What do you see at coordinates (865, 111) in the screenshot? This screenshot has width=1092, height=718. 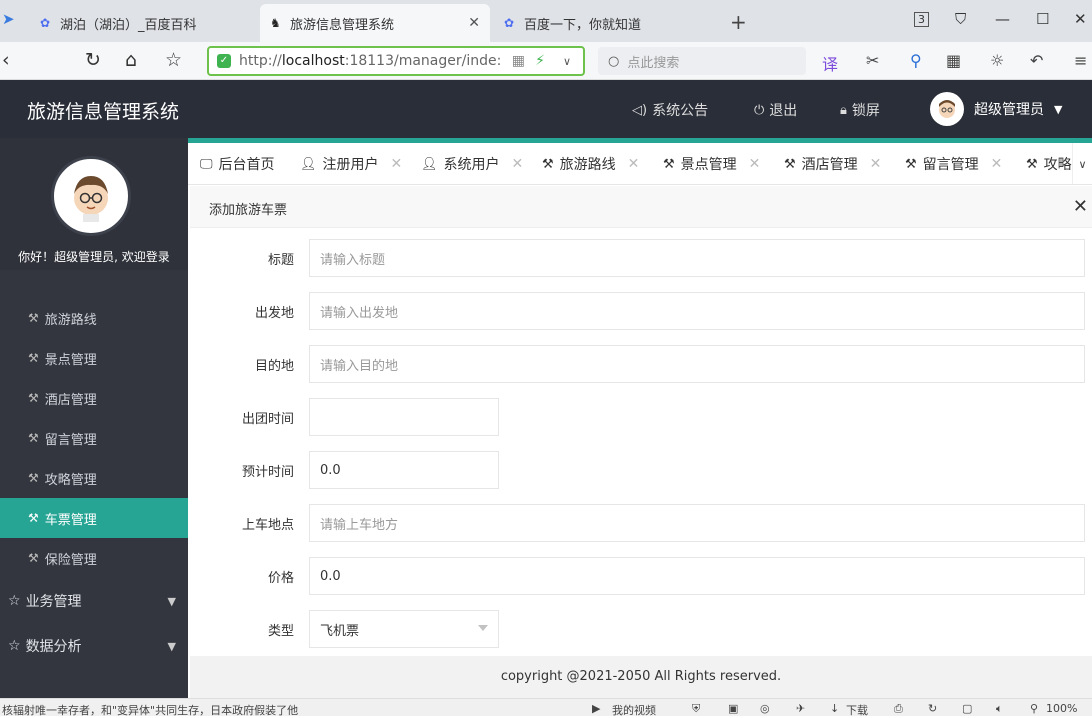 I see `lock-screen-label: 锁屏` at bounding box center [865, 111].